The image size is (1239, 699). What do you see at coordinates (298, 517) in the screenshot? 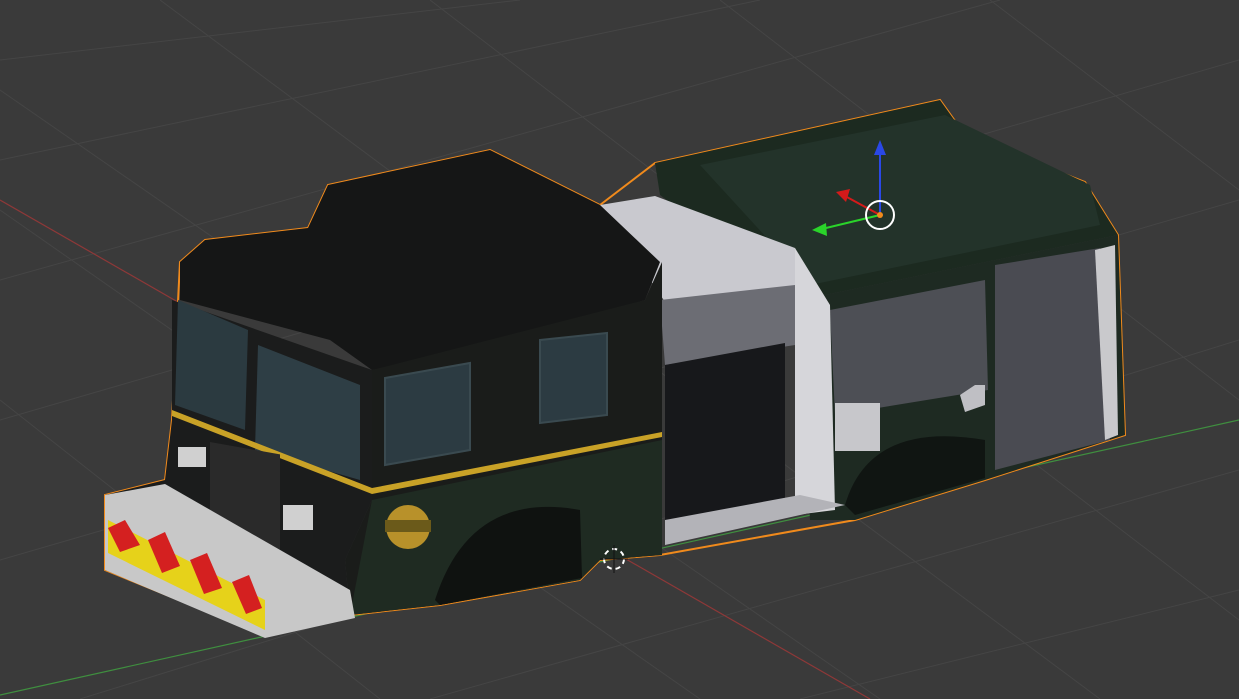
I see `headlight-right` at bounding box center [298, 517].